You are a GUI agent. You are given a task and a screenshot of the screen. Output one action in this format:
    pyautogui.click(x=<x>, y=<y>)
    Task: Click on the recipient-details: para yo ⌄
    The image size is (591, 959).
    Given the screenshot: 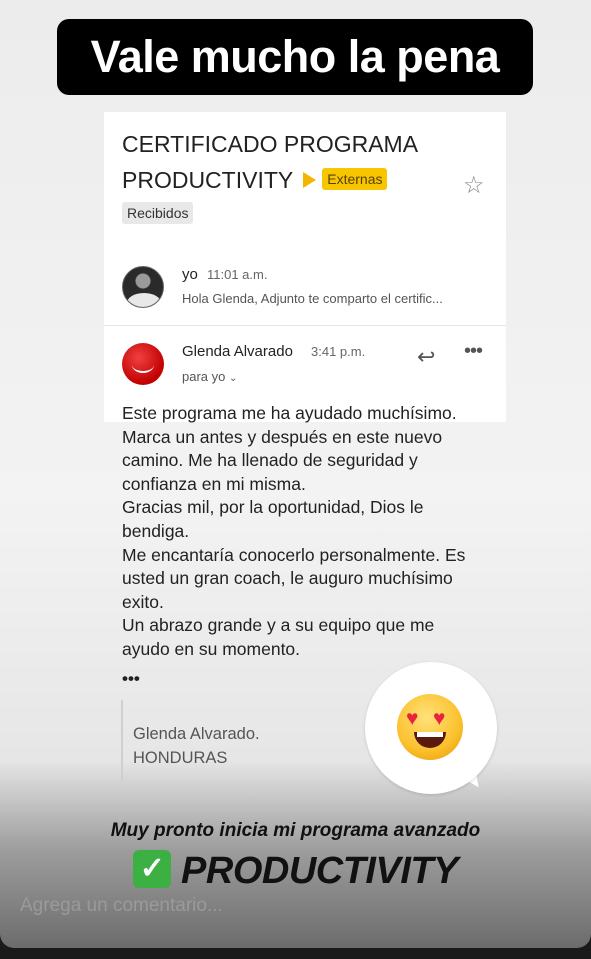 What is the action you would take?
    pyautogui.click(x=209, y=376)
    